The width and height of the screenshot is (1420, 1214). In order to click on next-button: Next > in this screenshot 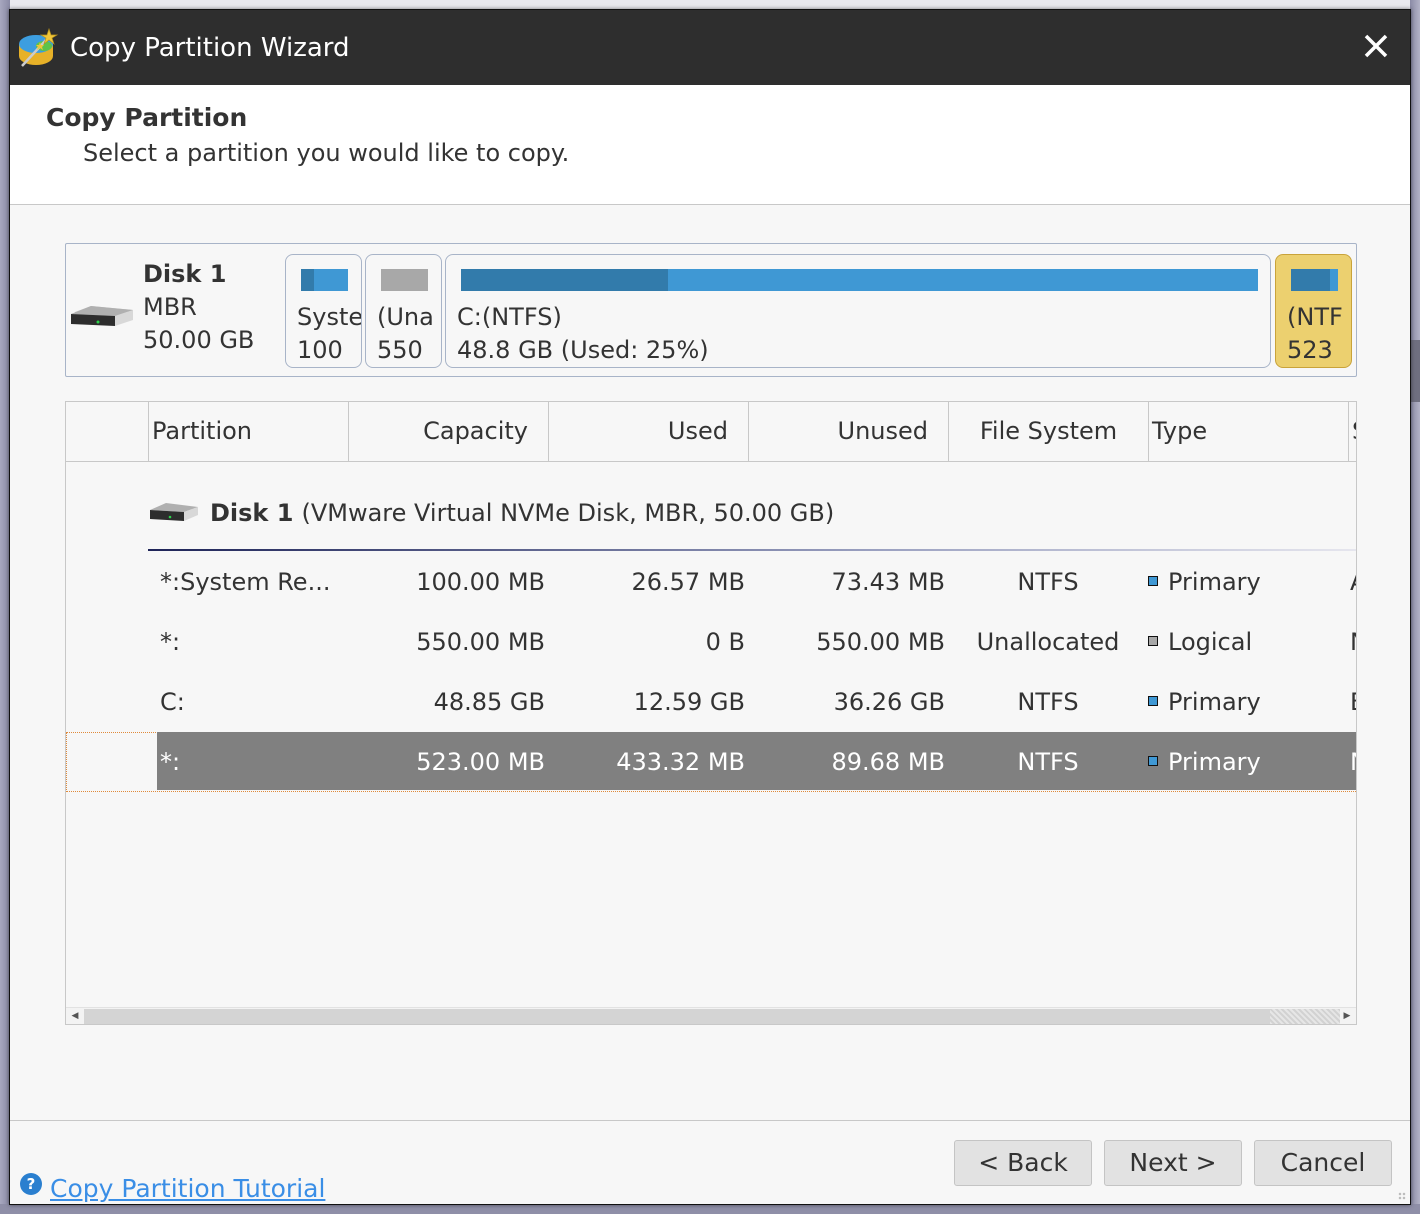, I will do `click(1173, 1163)`.